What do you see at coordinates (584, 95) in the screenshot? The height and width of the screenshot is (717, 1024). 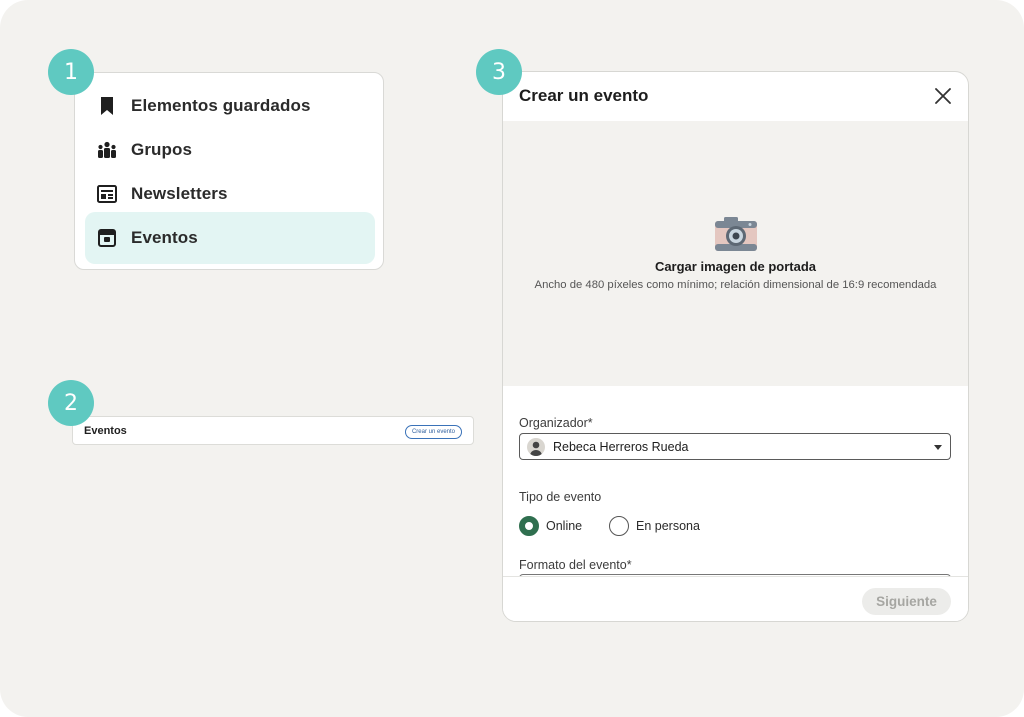 I see `modal-title: Crear un evento` at bounding box center [584, 95].